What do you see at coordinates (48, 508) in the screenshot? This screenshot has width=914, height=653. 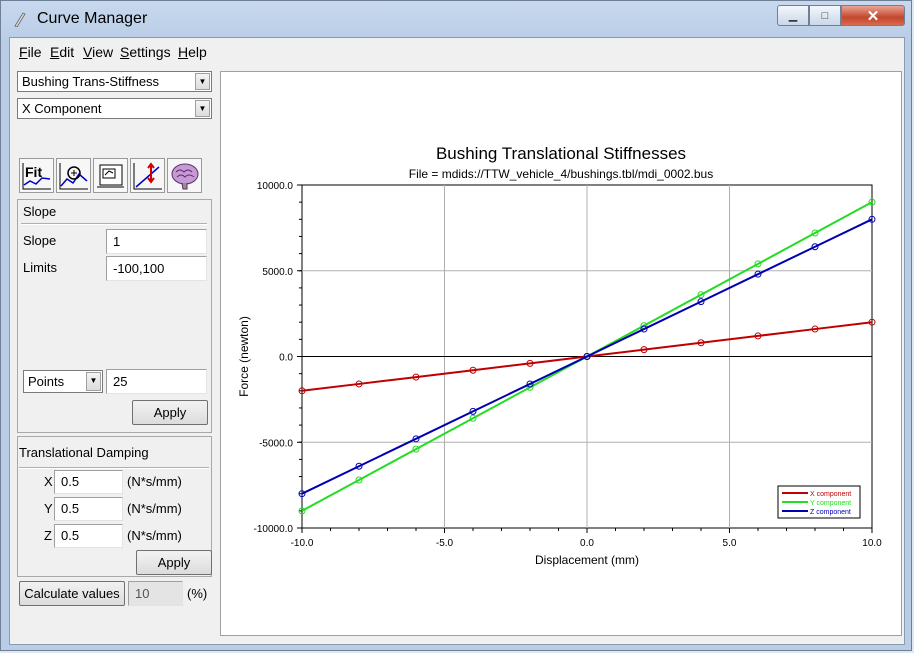 I see `damping-y-label: Y` at bounding box center [48, 508].